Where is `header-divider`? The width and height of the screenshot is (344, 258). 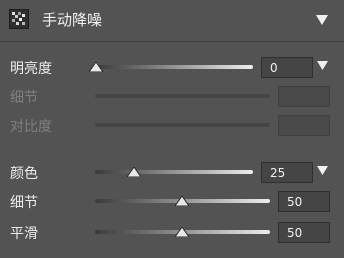
header-divider is located at coordinates (172, 41).